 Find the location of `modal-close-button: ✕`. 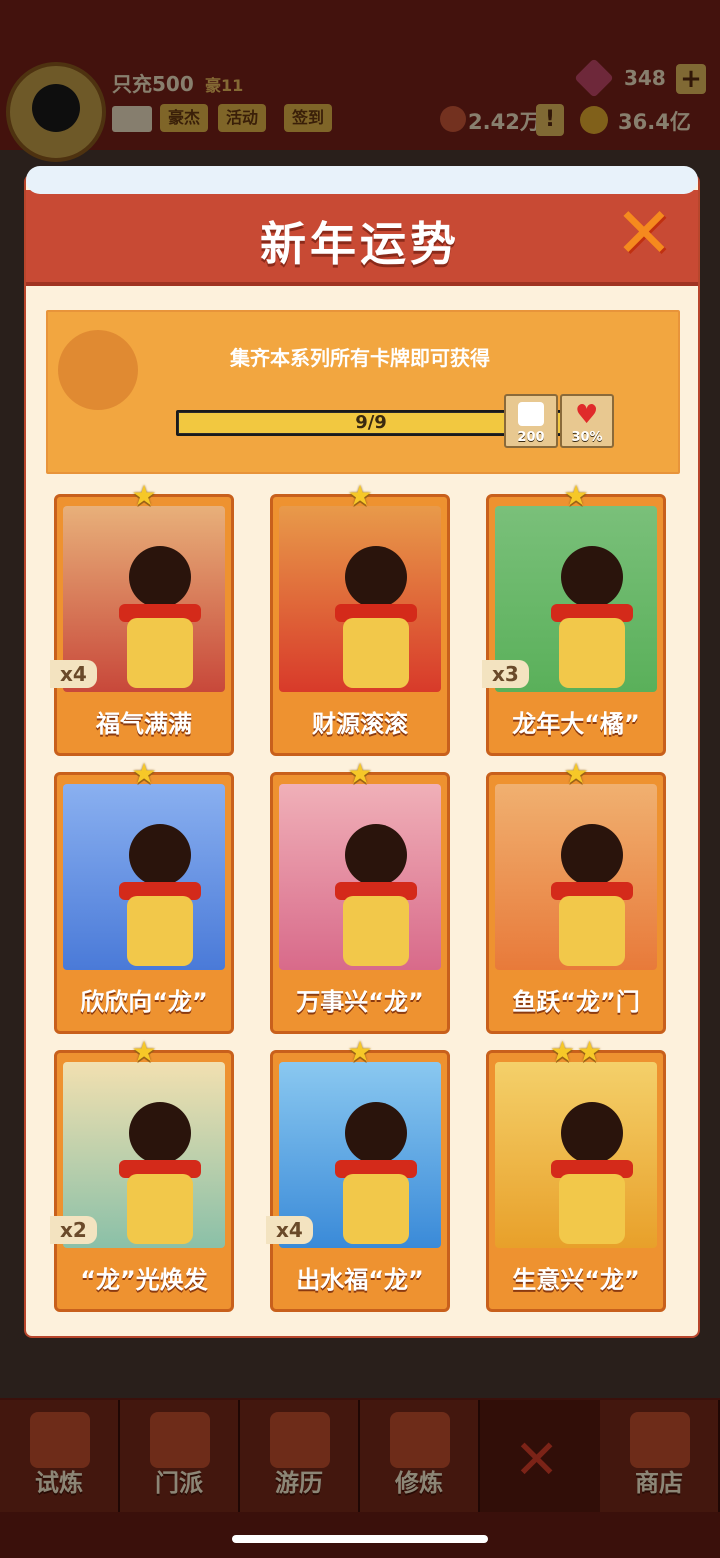

modal-close-button: ✕ is located at coordinates (644, 233).